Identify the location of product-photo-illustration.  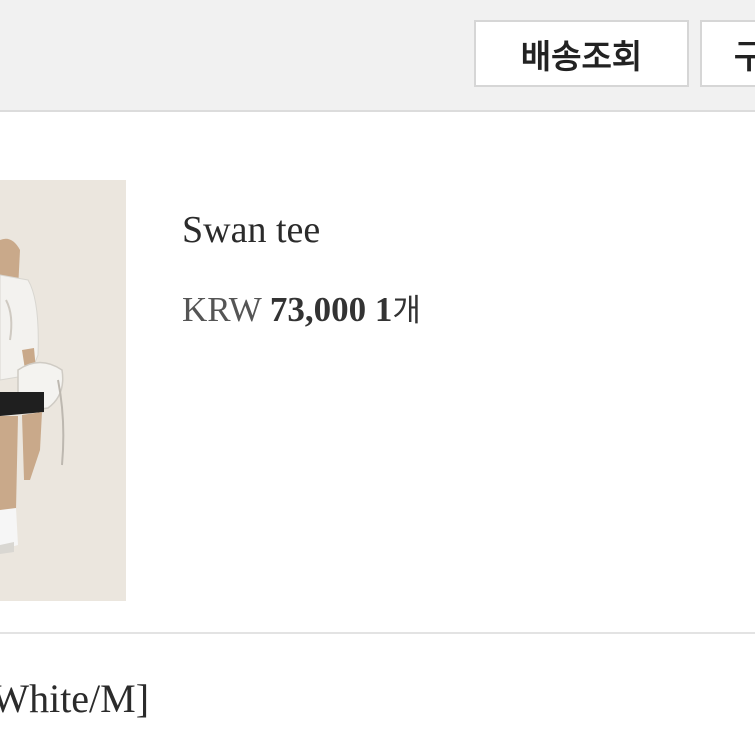
(63, 390).